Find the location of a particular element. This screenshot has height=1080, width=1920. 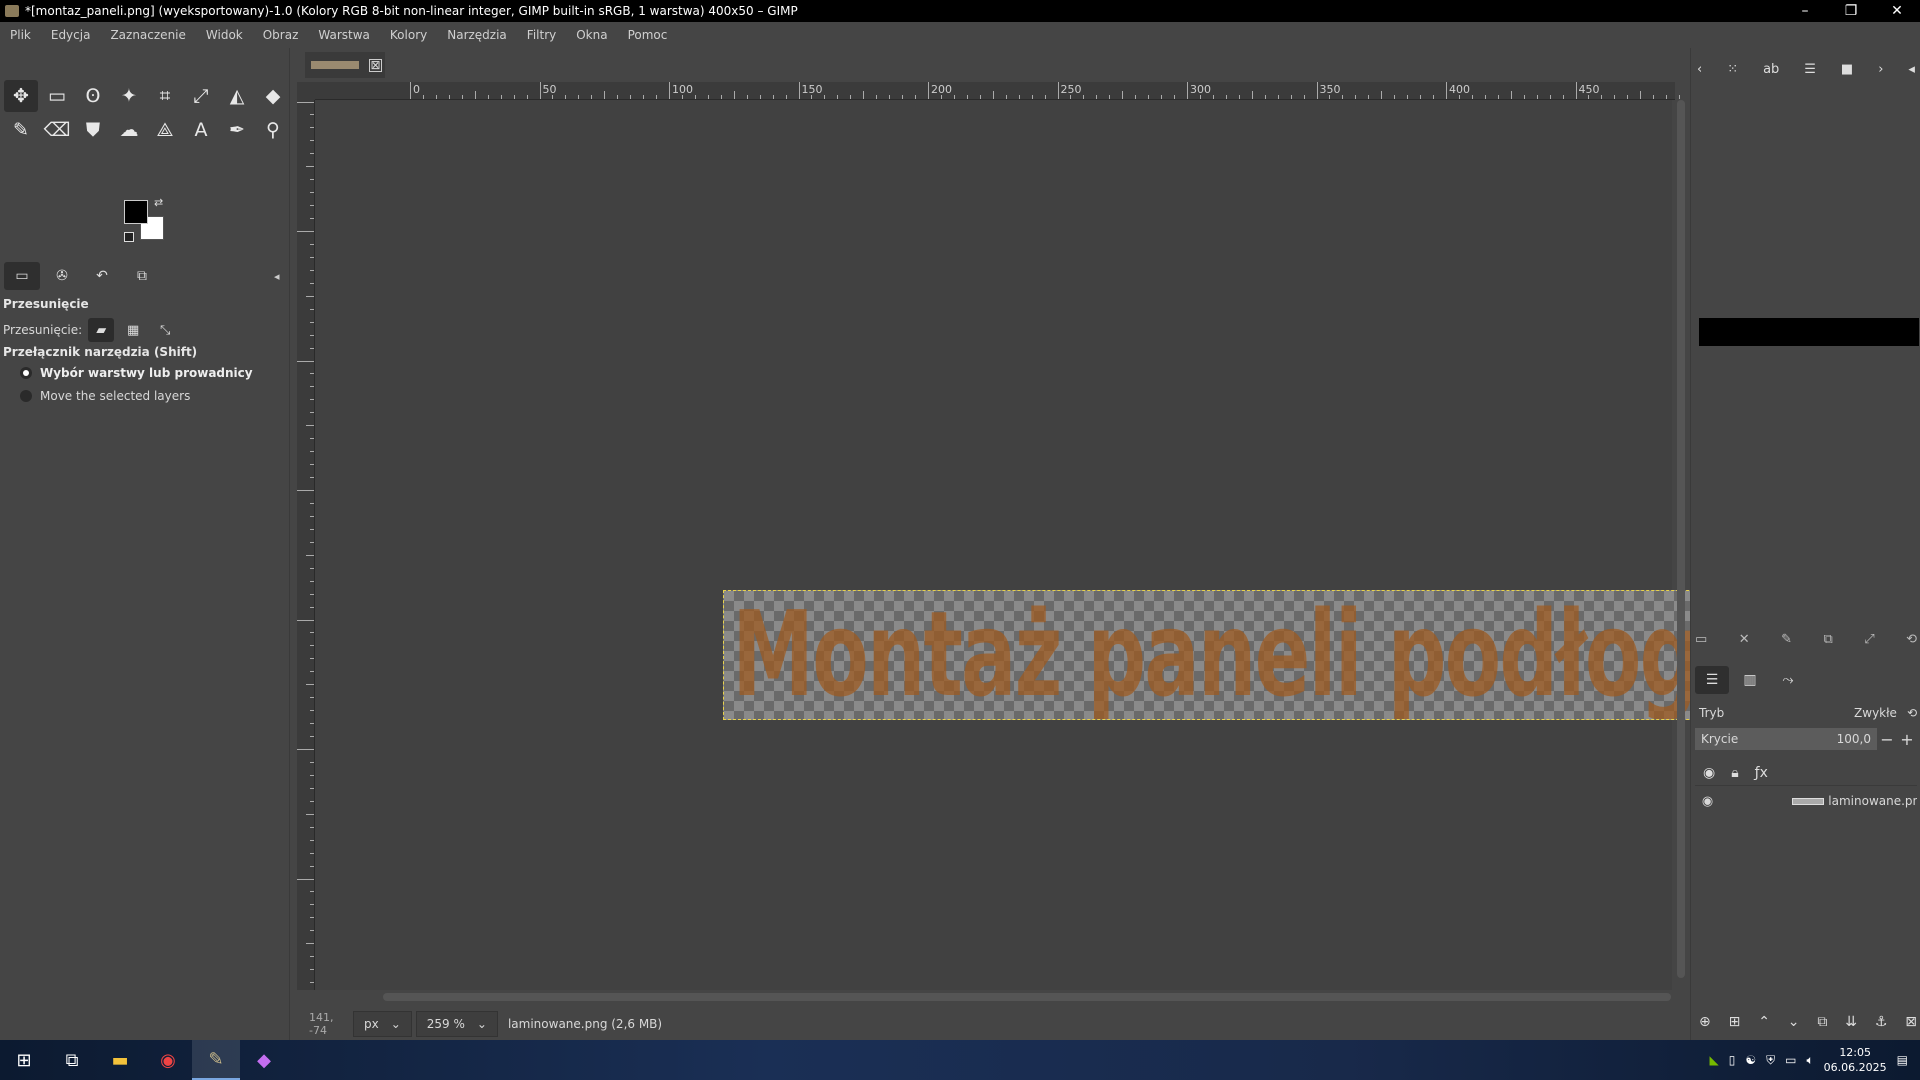

refresh-brush-icon: ⤢ is located at coordinates (1869, 639).